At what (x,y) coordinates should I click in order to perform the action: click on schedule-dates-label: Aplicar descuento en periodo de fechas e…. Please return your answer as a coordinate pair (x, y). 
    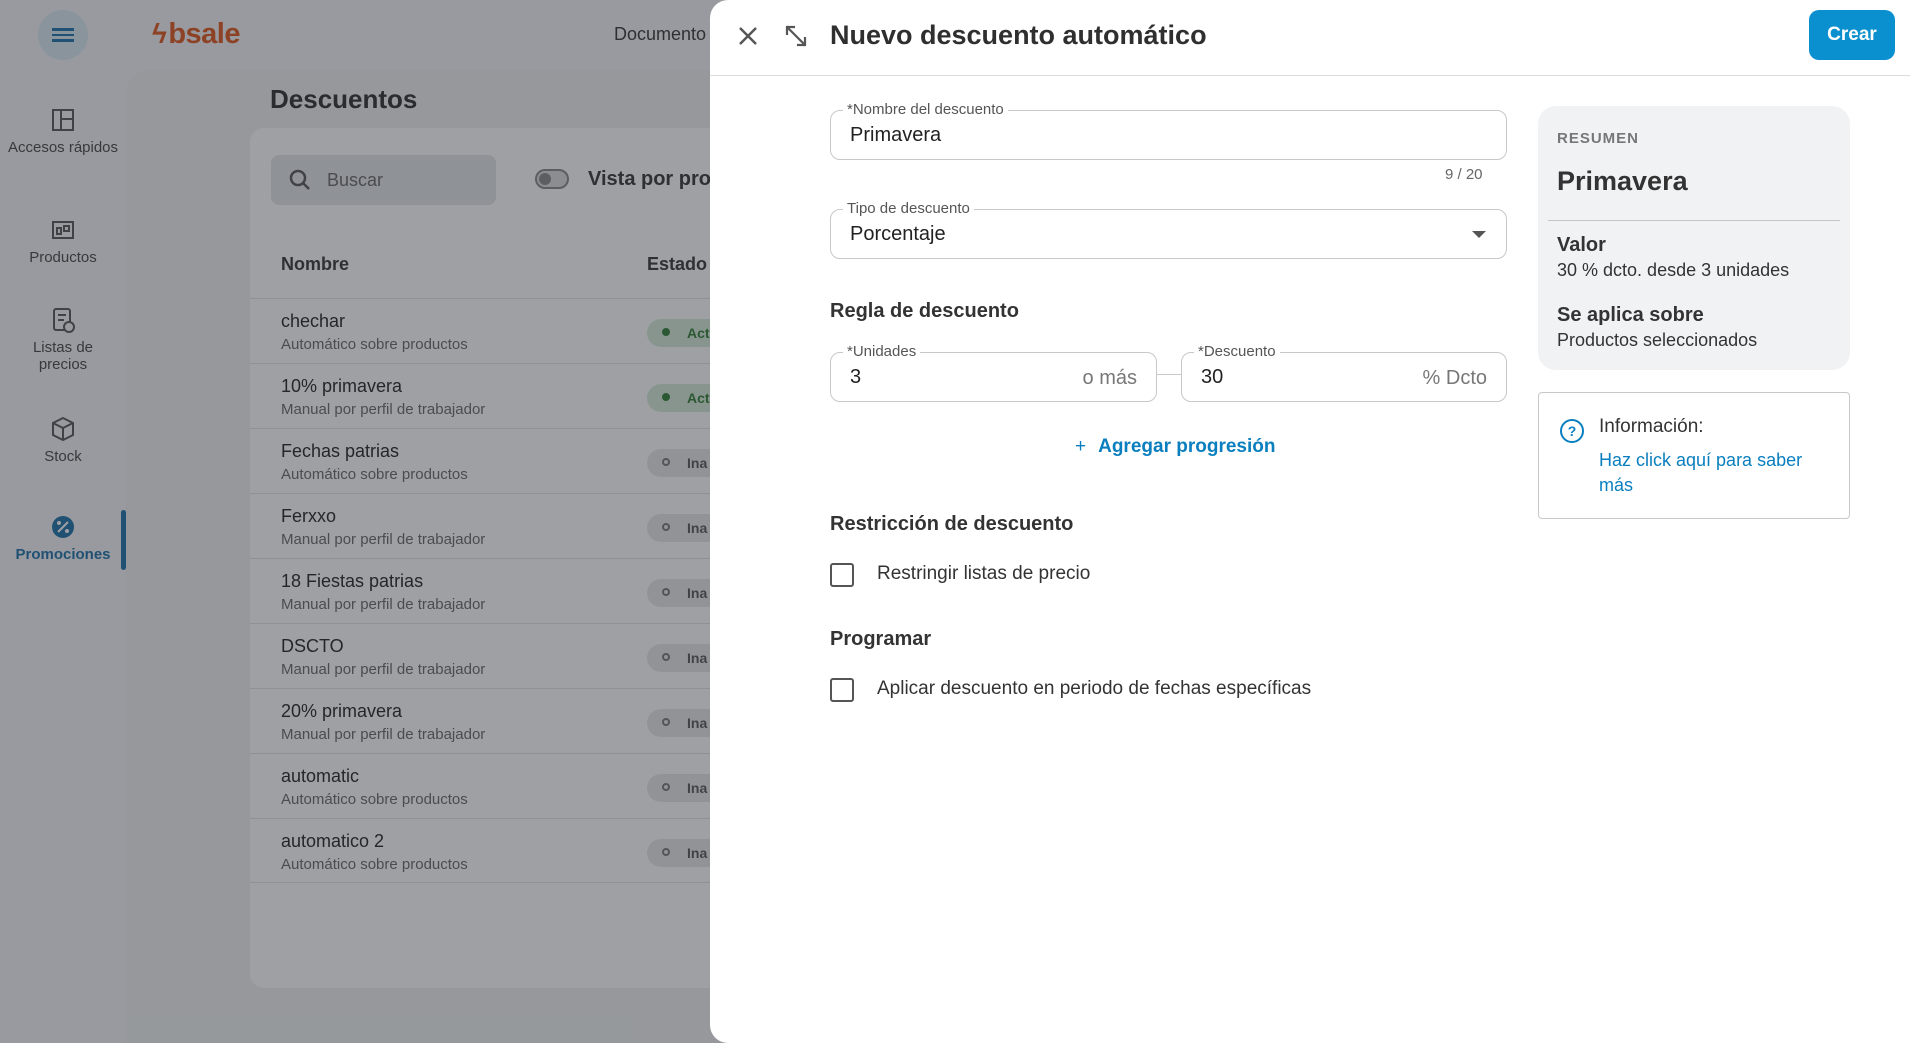
    Looking at the image, I should click on (1094, 689).